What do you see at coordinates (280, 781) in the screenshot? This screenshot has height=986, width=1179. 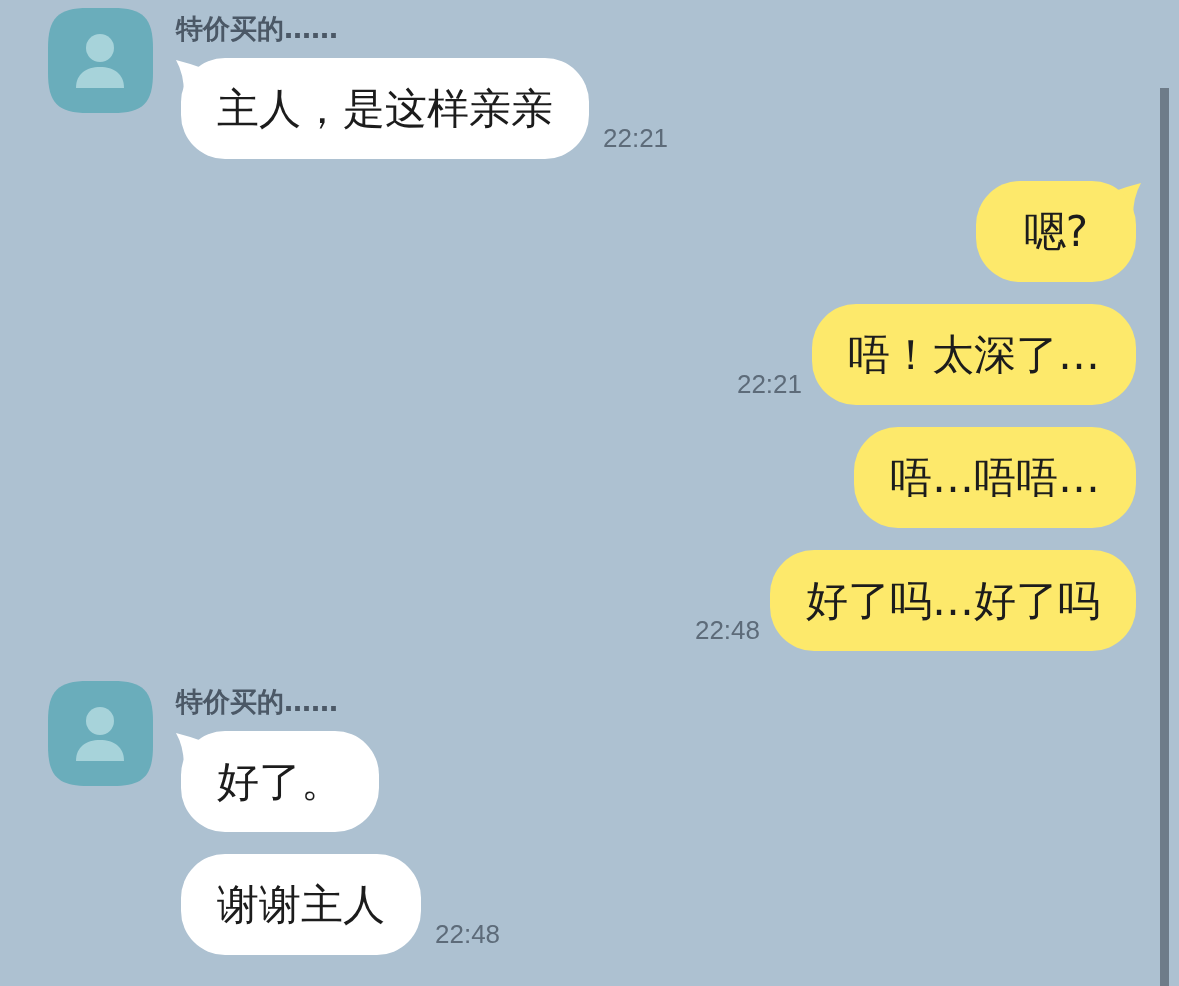 I see `message-bubble: 好了。` at bounding box center [280, 781].